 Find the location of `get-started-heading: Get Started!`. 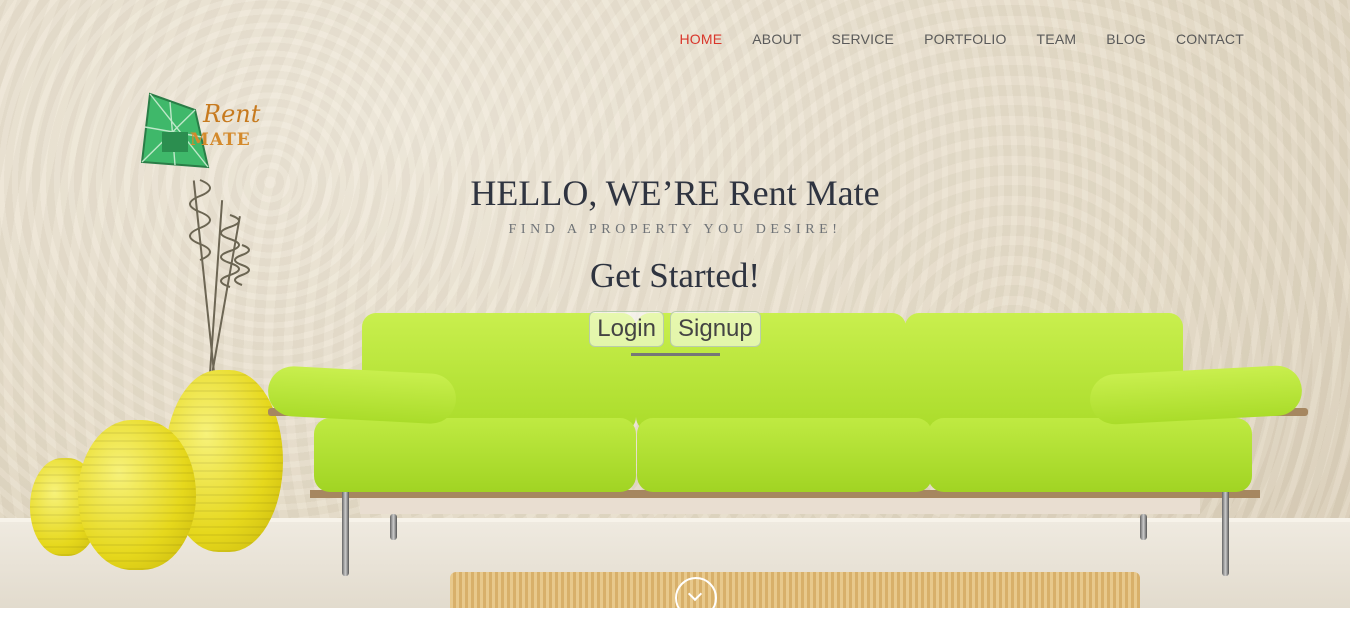

get-started-heading: Get Started! is located at coordinates (675, 275).